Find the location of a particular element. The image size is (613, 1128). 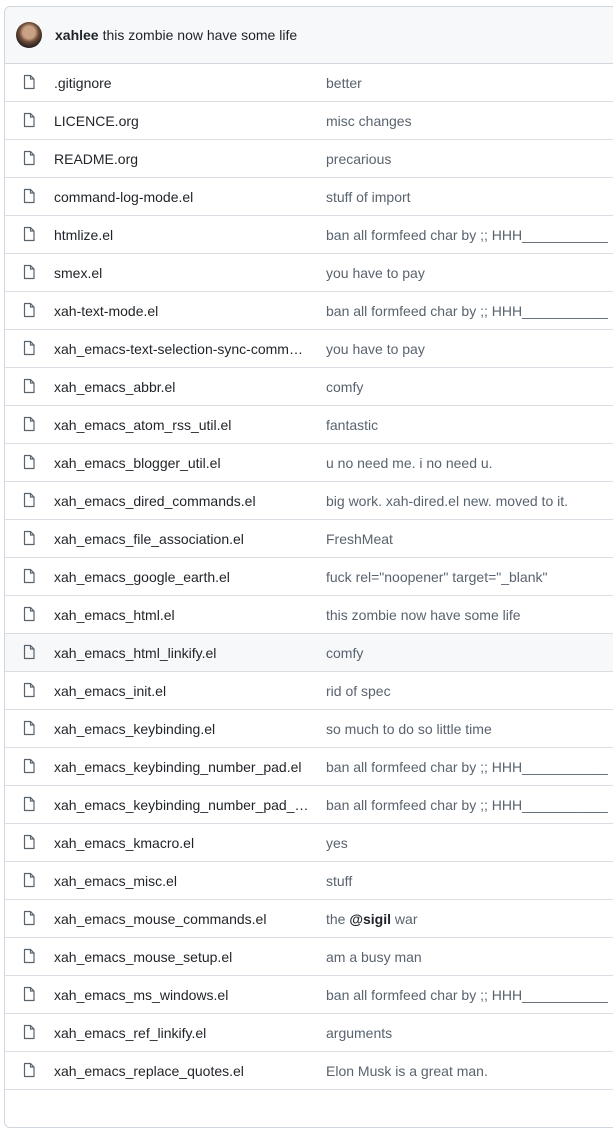

file-name-link: README.org is located at coordinates (184, 159).